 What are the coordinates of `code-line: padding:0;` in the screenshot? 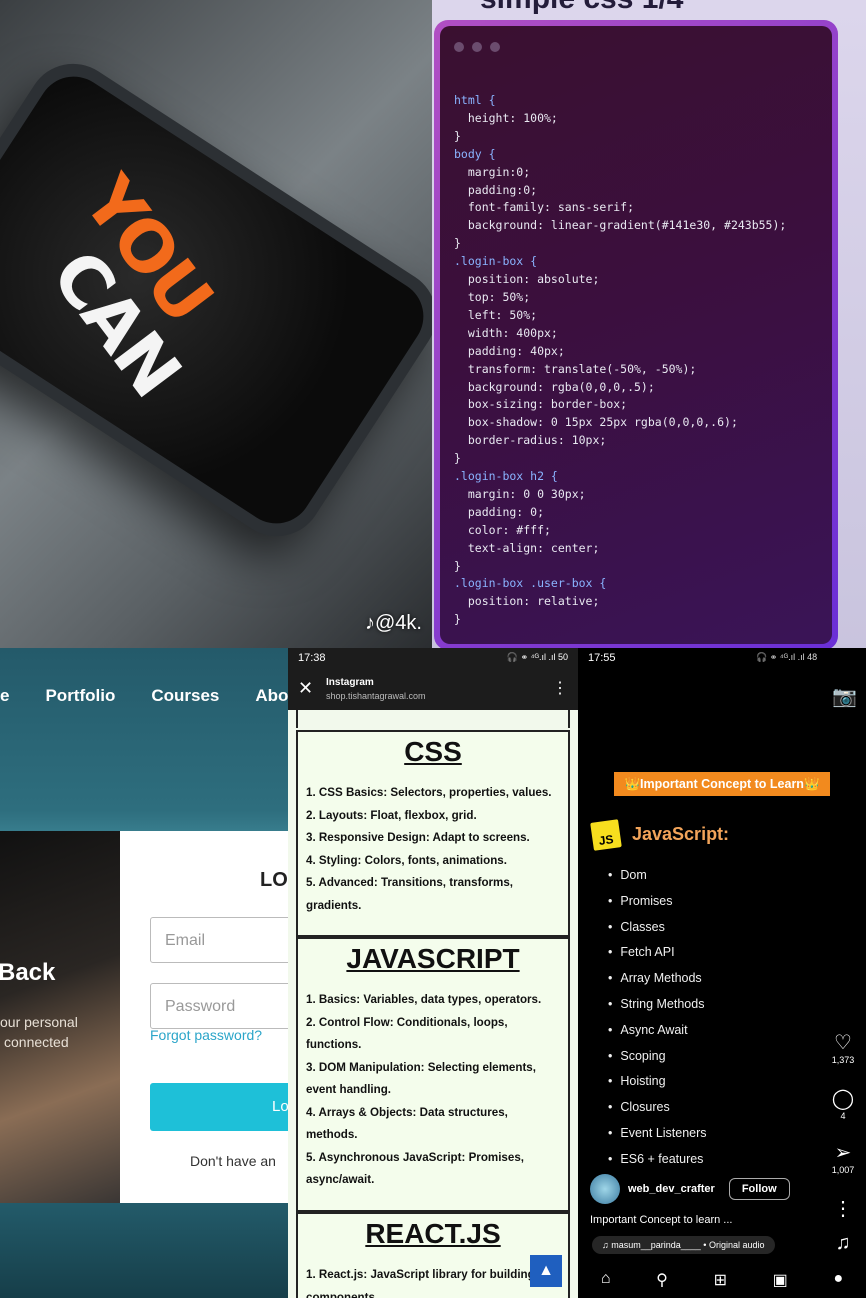 It's located at (496, 189).